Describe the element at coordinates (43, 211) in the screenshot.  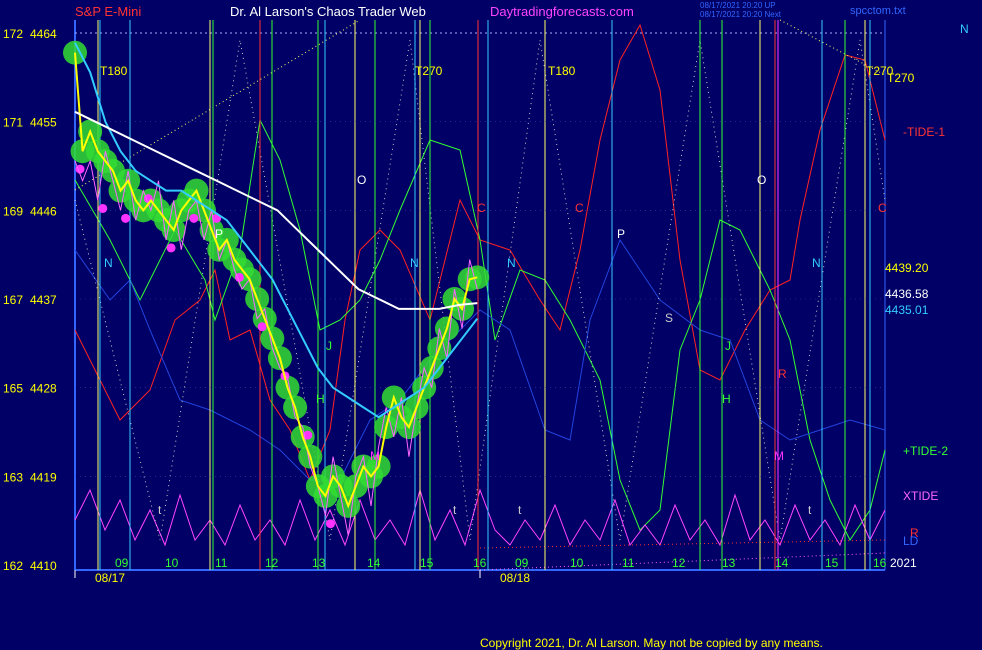
I see `y-tick-price: 4446` at that location.